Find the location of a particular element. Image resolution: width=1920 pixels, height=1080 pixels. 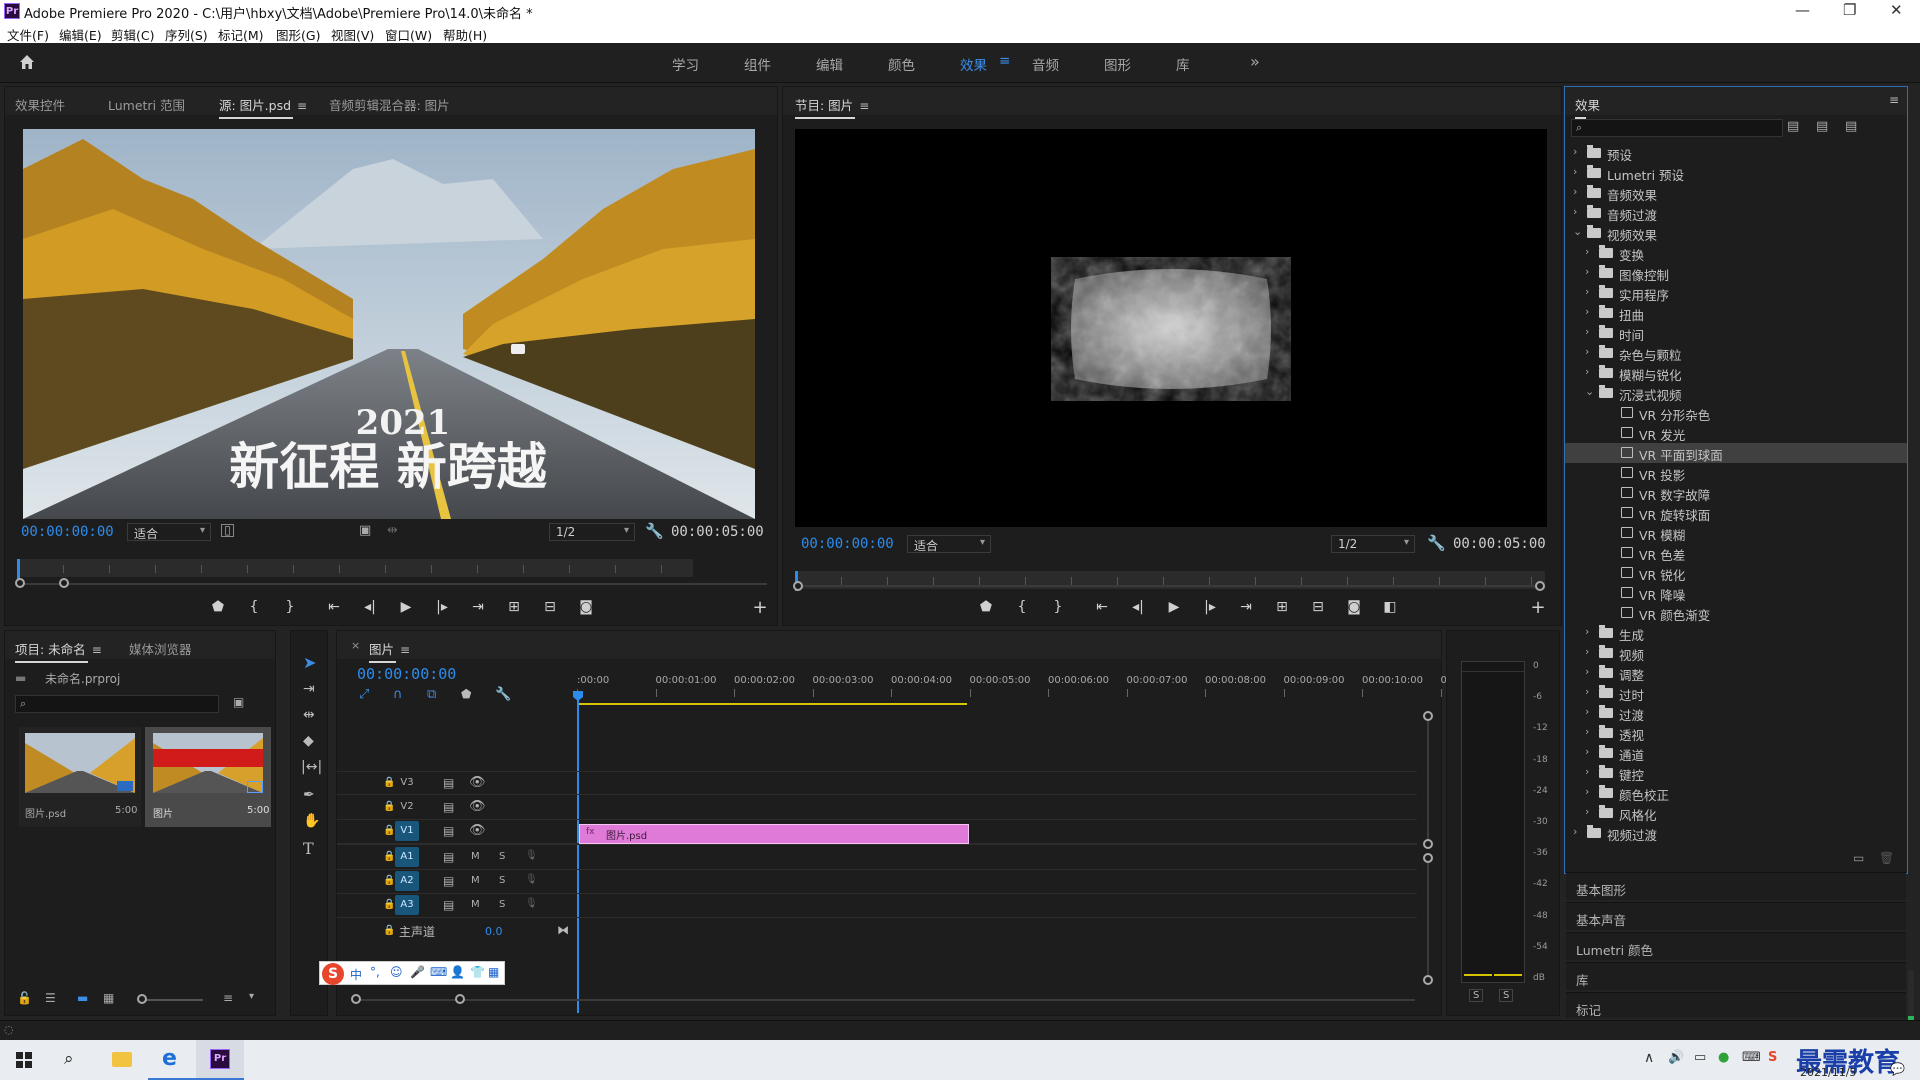

effect-folder: › 时间 is located at coordinates (1736, 333).